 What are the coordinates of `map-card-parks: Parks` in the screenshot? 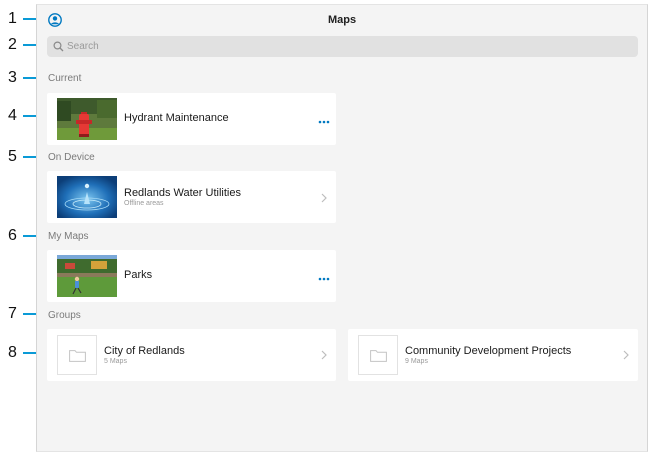 It's located at (191, 276).